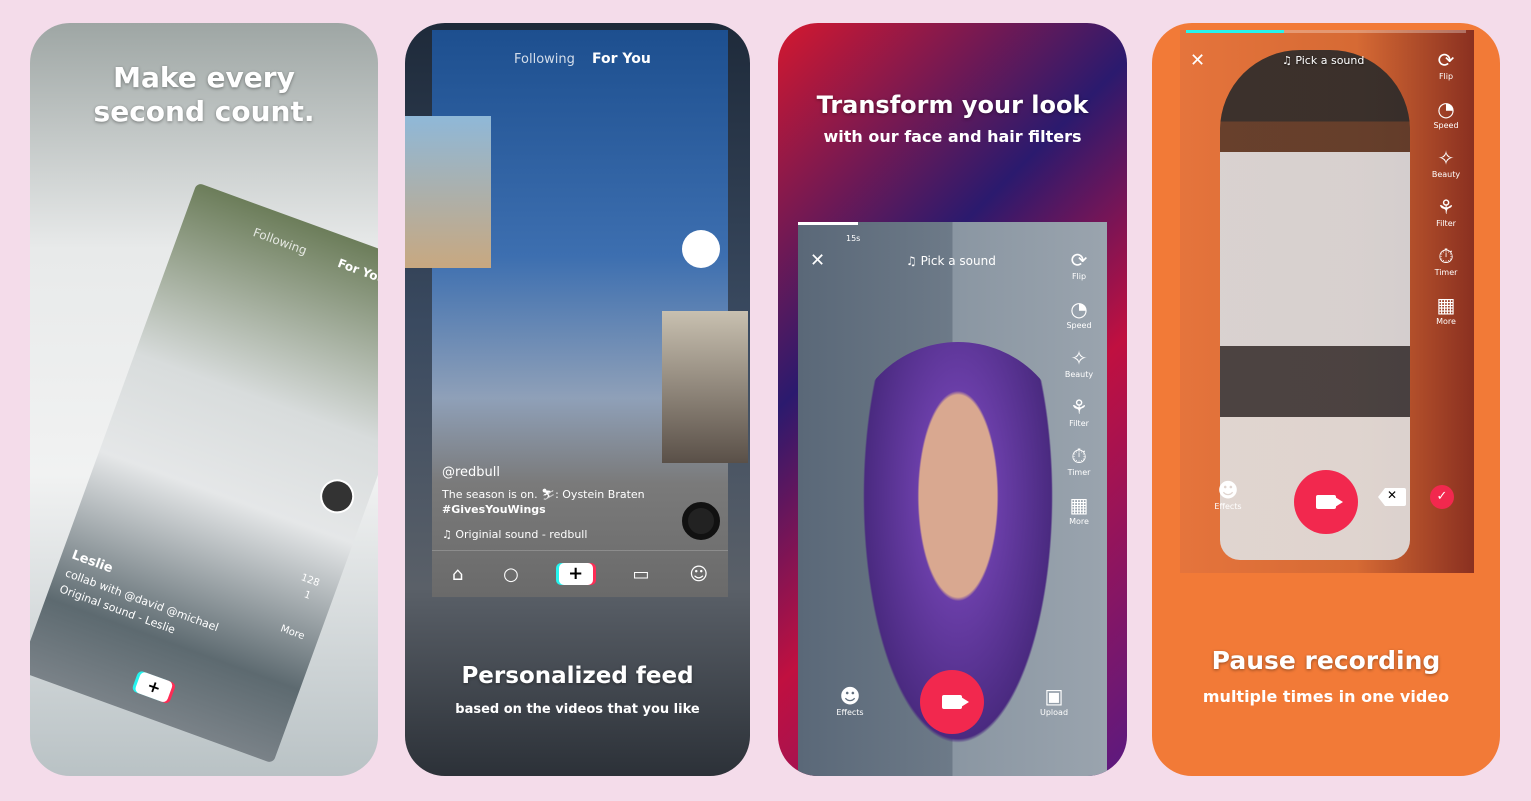 The width and height of the screenshot is (1531, 801). Describe the element at coordinates (577, 676) in the screenshot. I see `headline: Personalized feed` at that location.